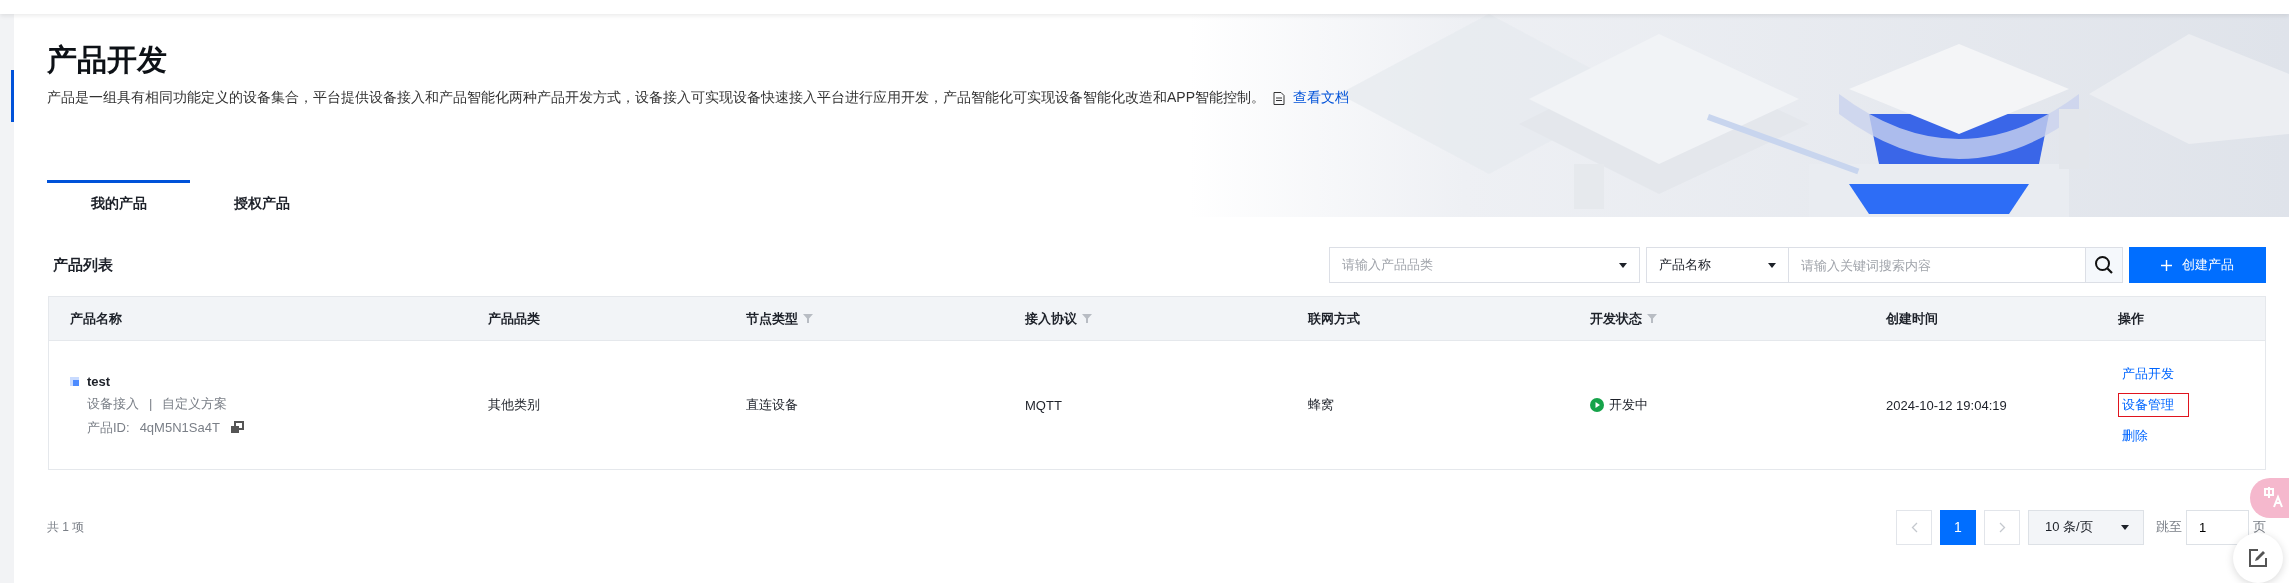 The width and height of the screenshot is (2289, 583). What do you see at coordinates (83, 265) in the screenshot?
I see `section-title: 产品列表` at bounding box center [83, 265].